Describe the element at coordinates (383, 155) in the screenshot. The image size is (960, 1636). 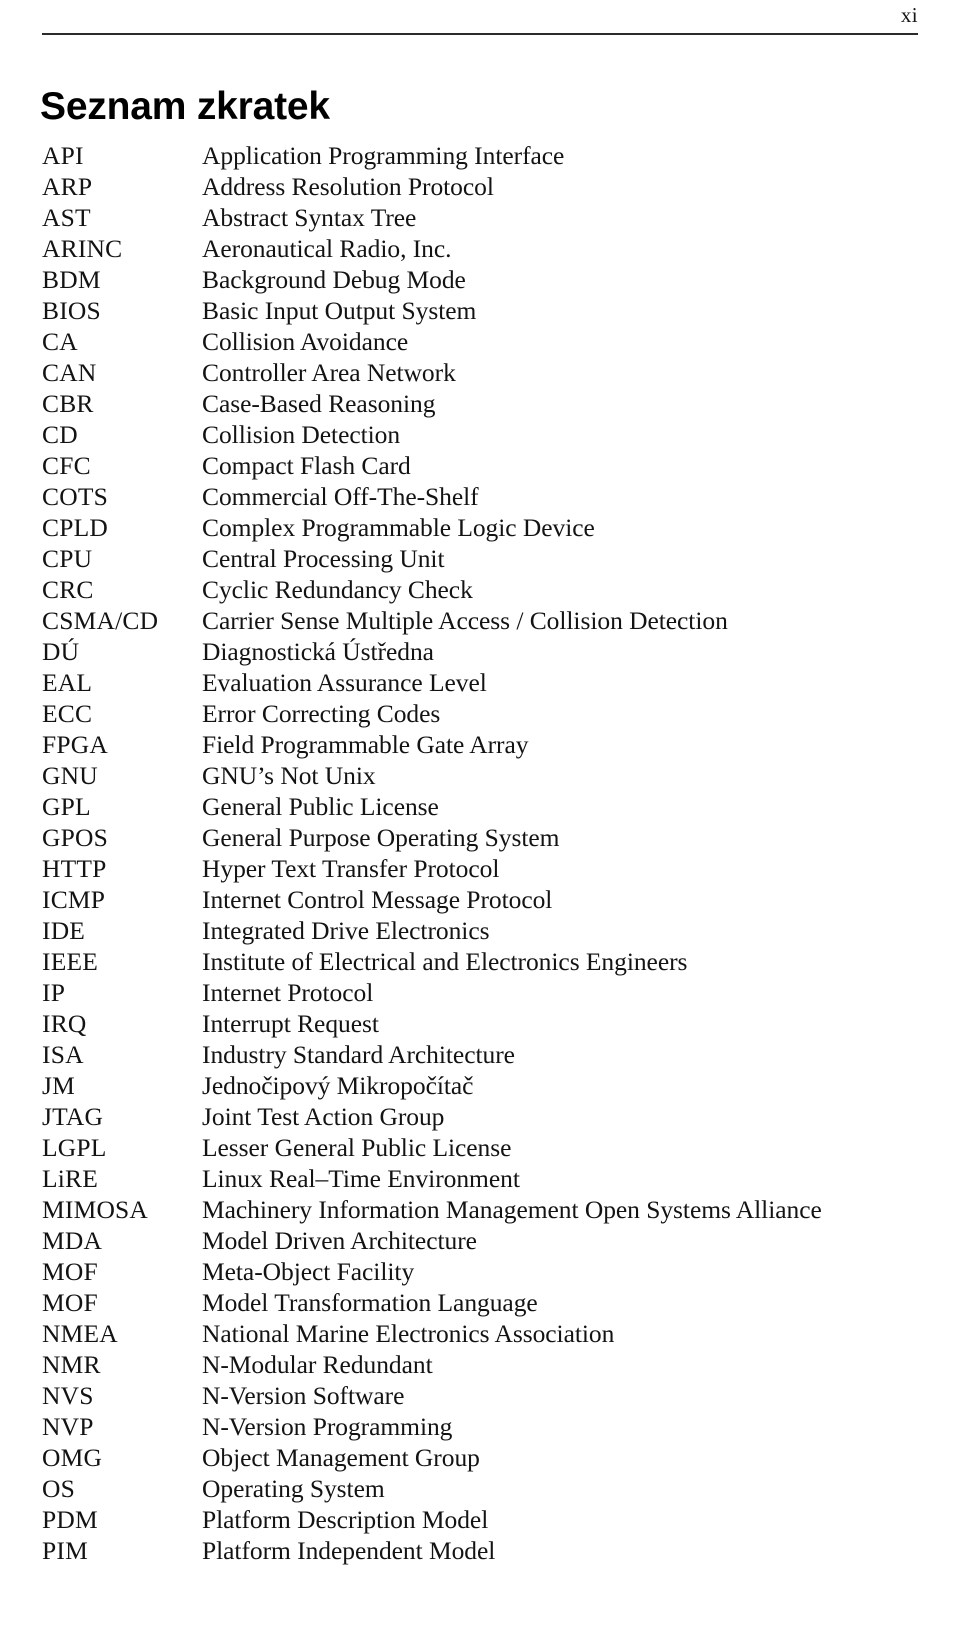
I see `abbreviation-definition: Application Programming Interface` at that location.